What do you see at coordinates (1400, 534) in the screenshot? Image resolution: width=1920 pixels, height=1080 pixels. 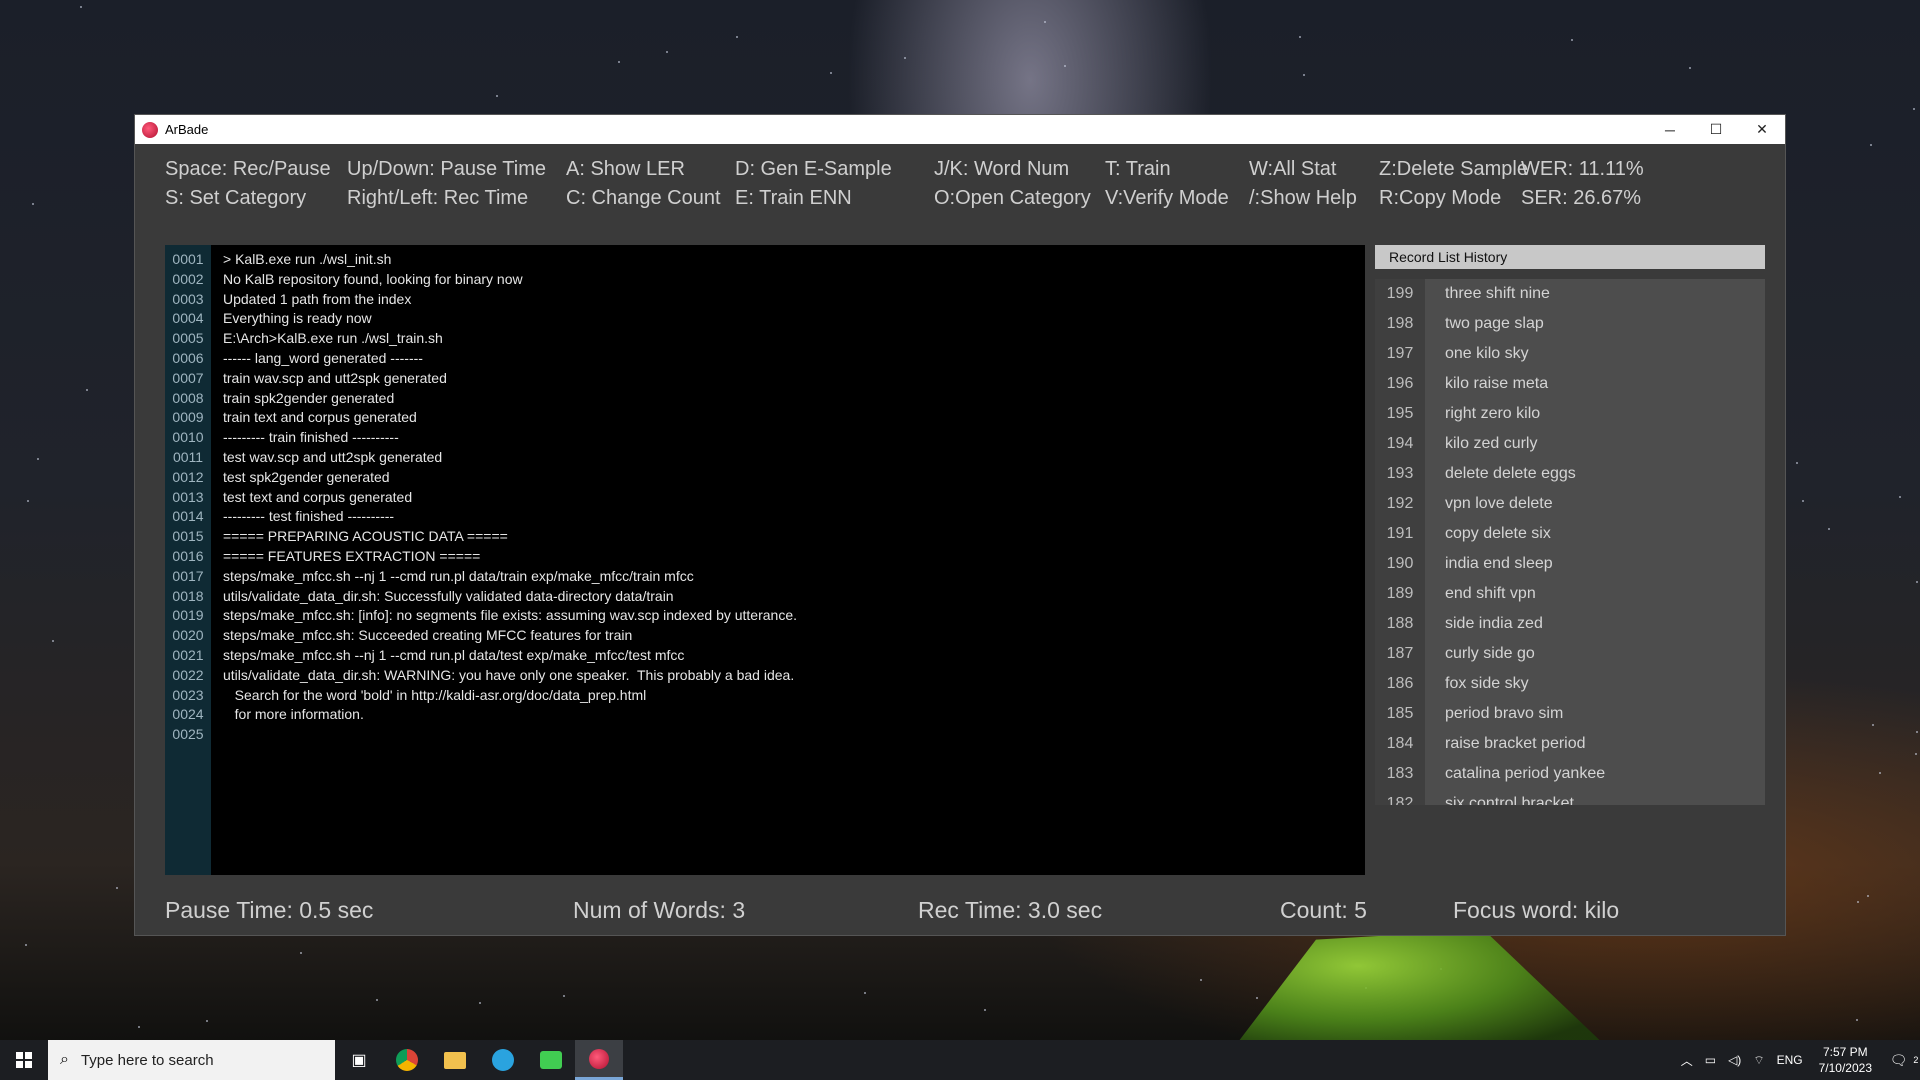 I see `history-row-number: 191` at bounding box center [1400, 534].